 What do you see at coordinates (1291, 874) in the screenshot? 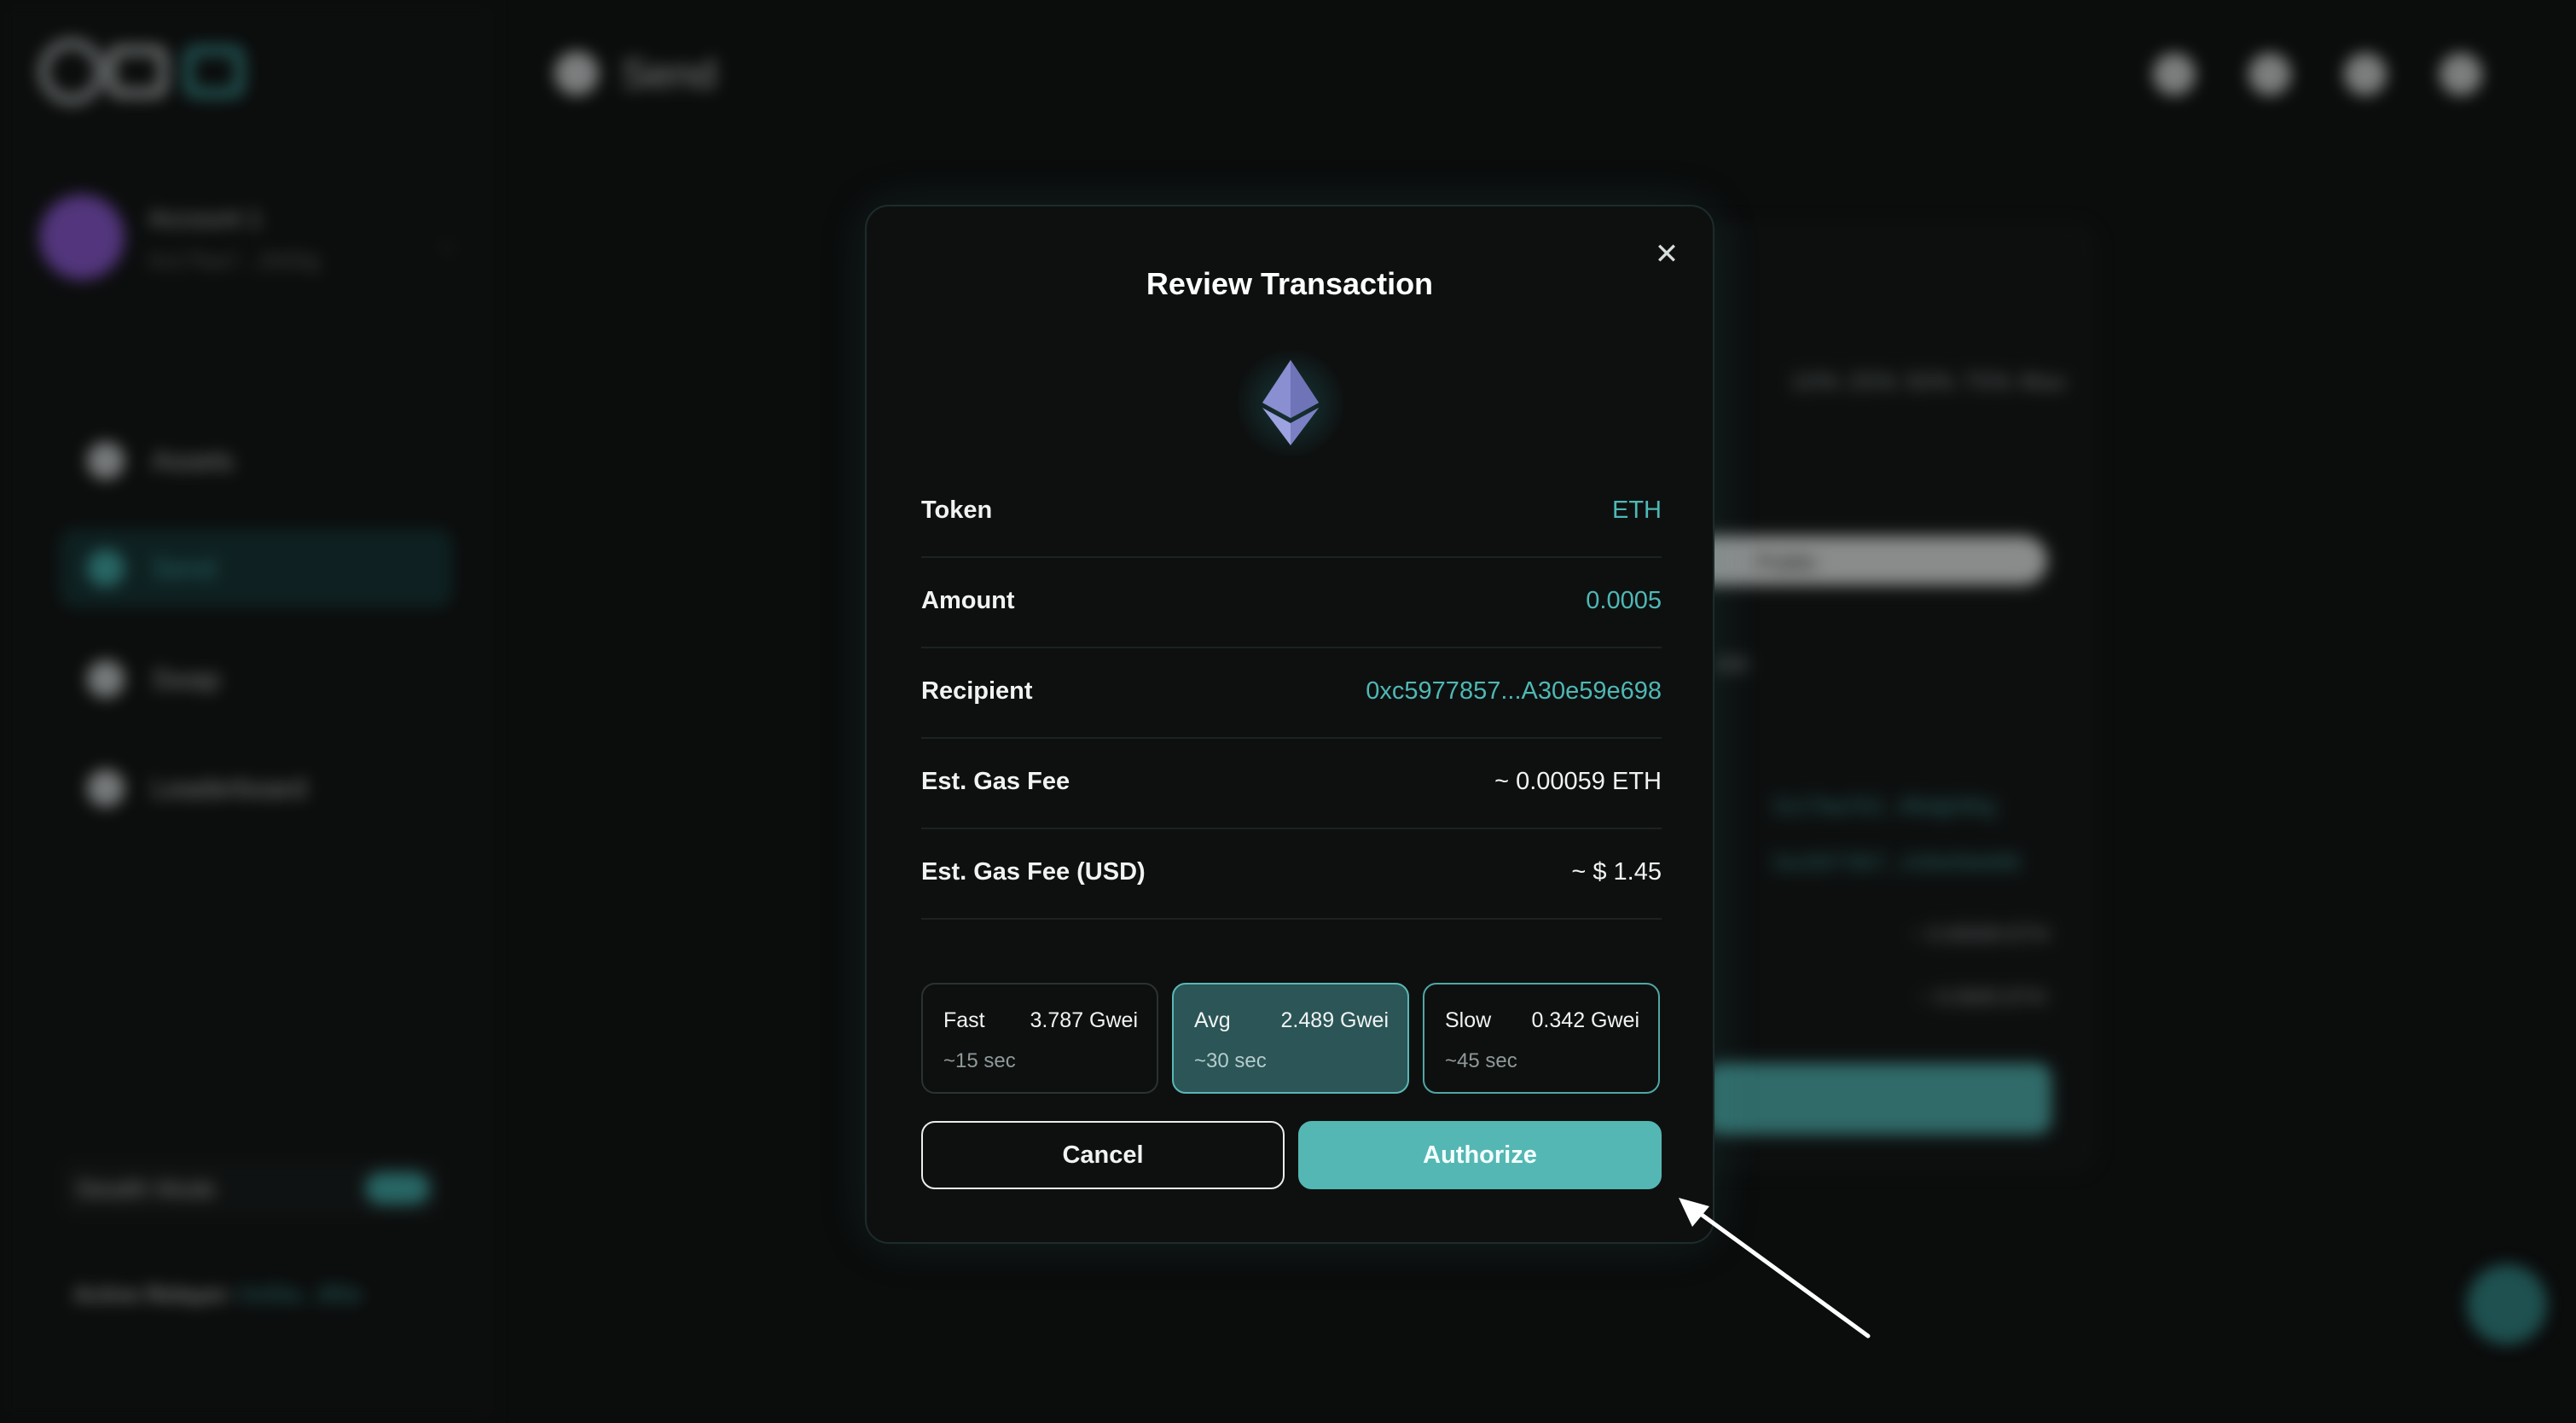
I see `gas-fee-usd-row: Est. Gas Fee (USD) ~ $ 1.45` at bounding box center [1291, 874].